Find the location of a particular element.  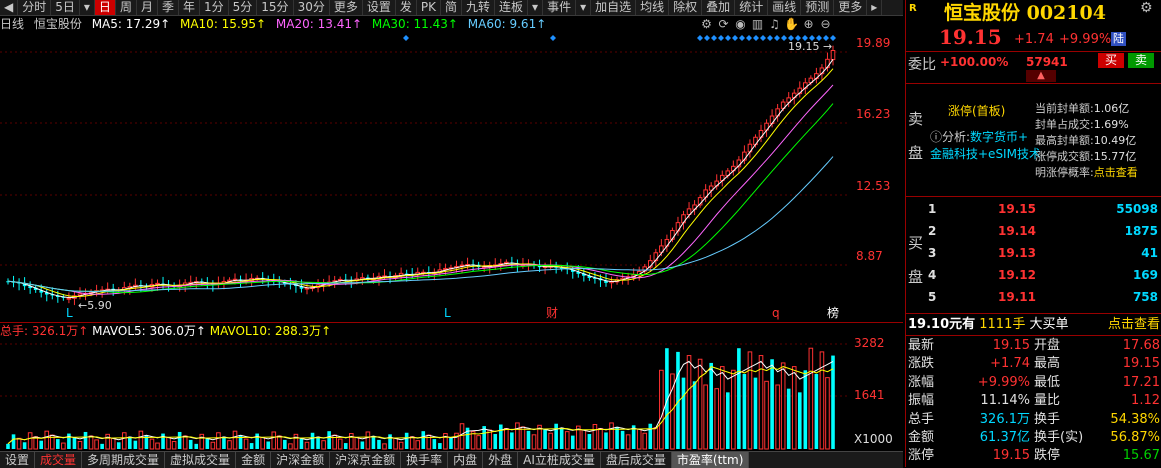

sell-button: 卖 is located at coordinates (1141, 60).